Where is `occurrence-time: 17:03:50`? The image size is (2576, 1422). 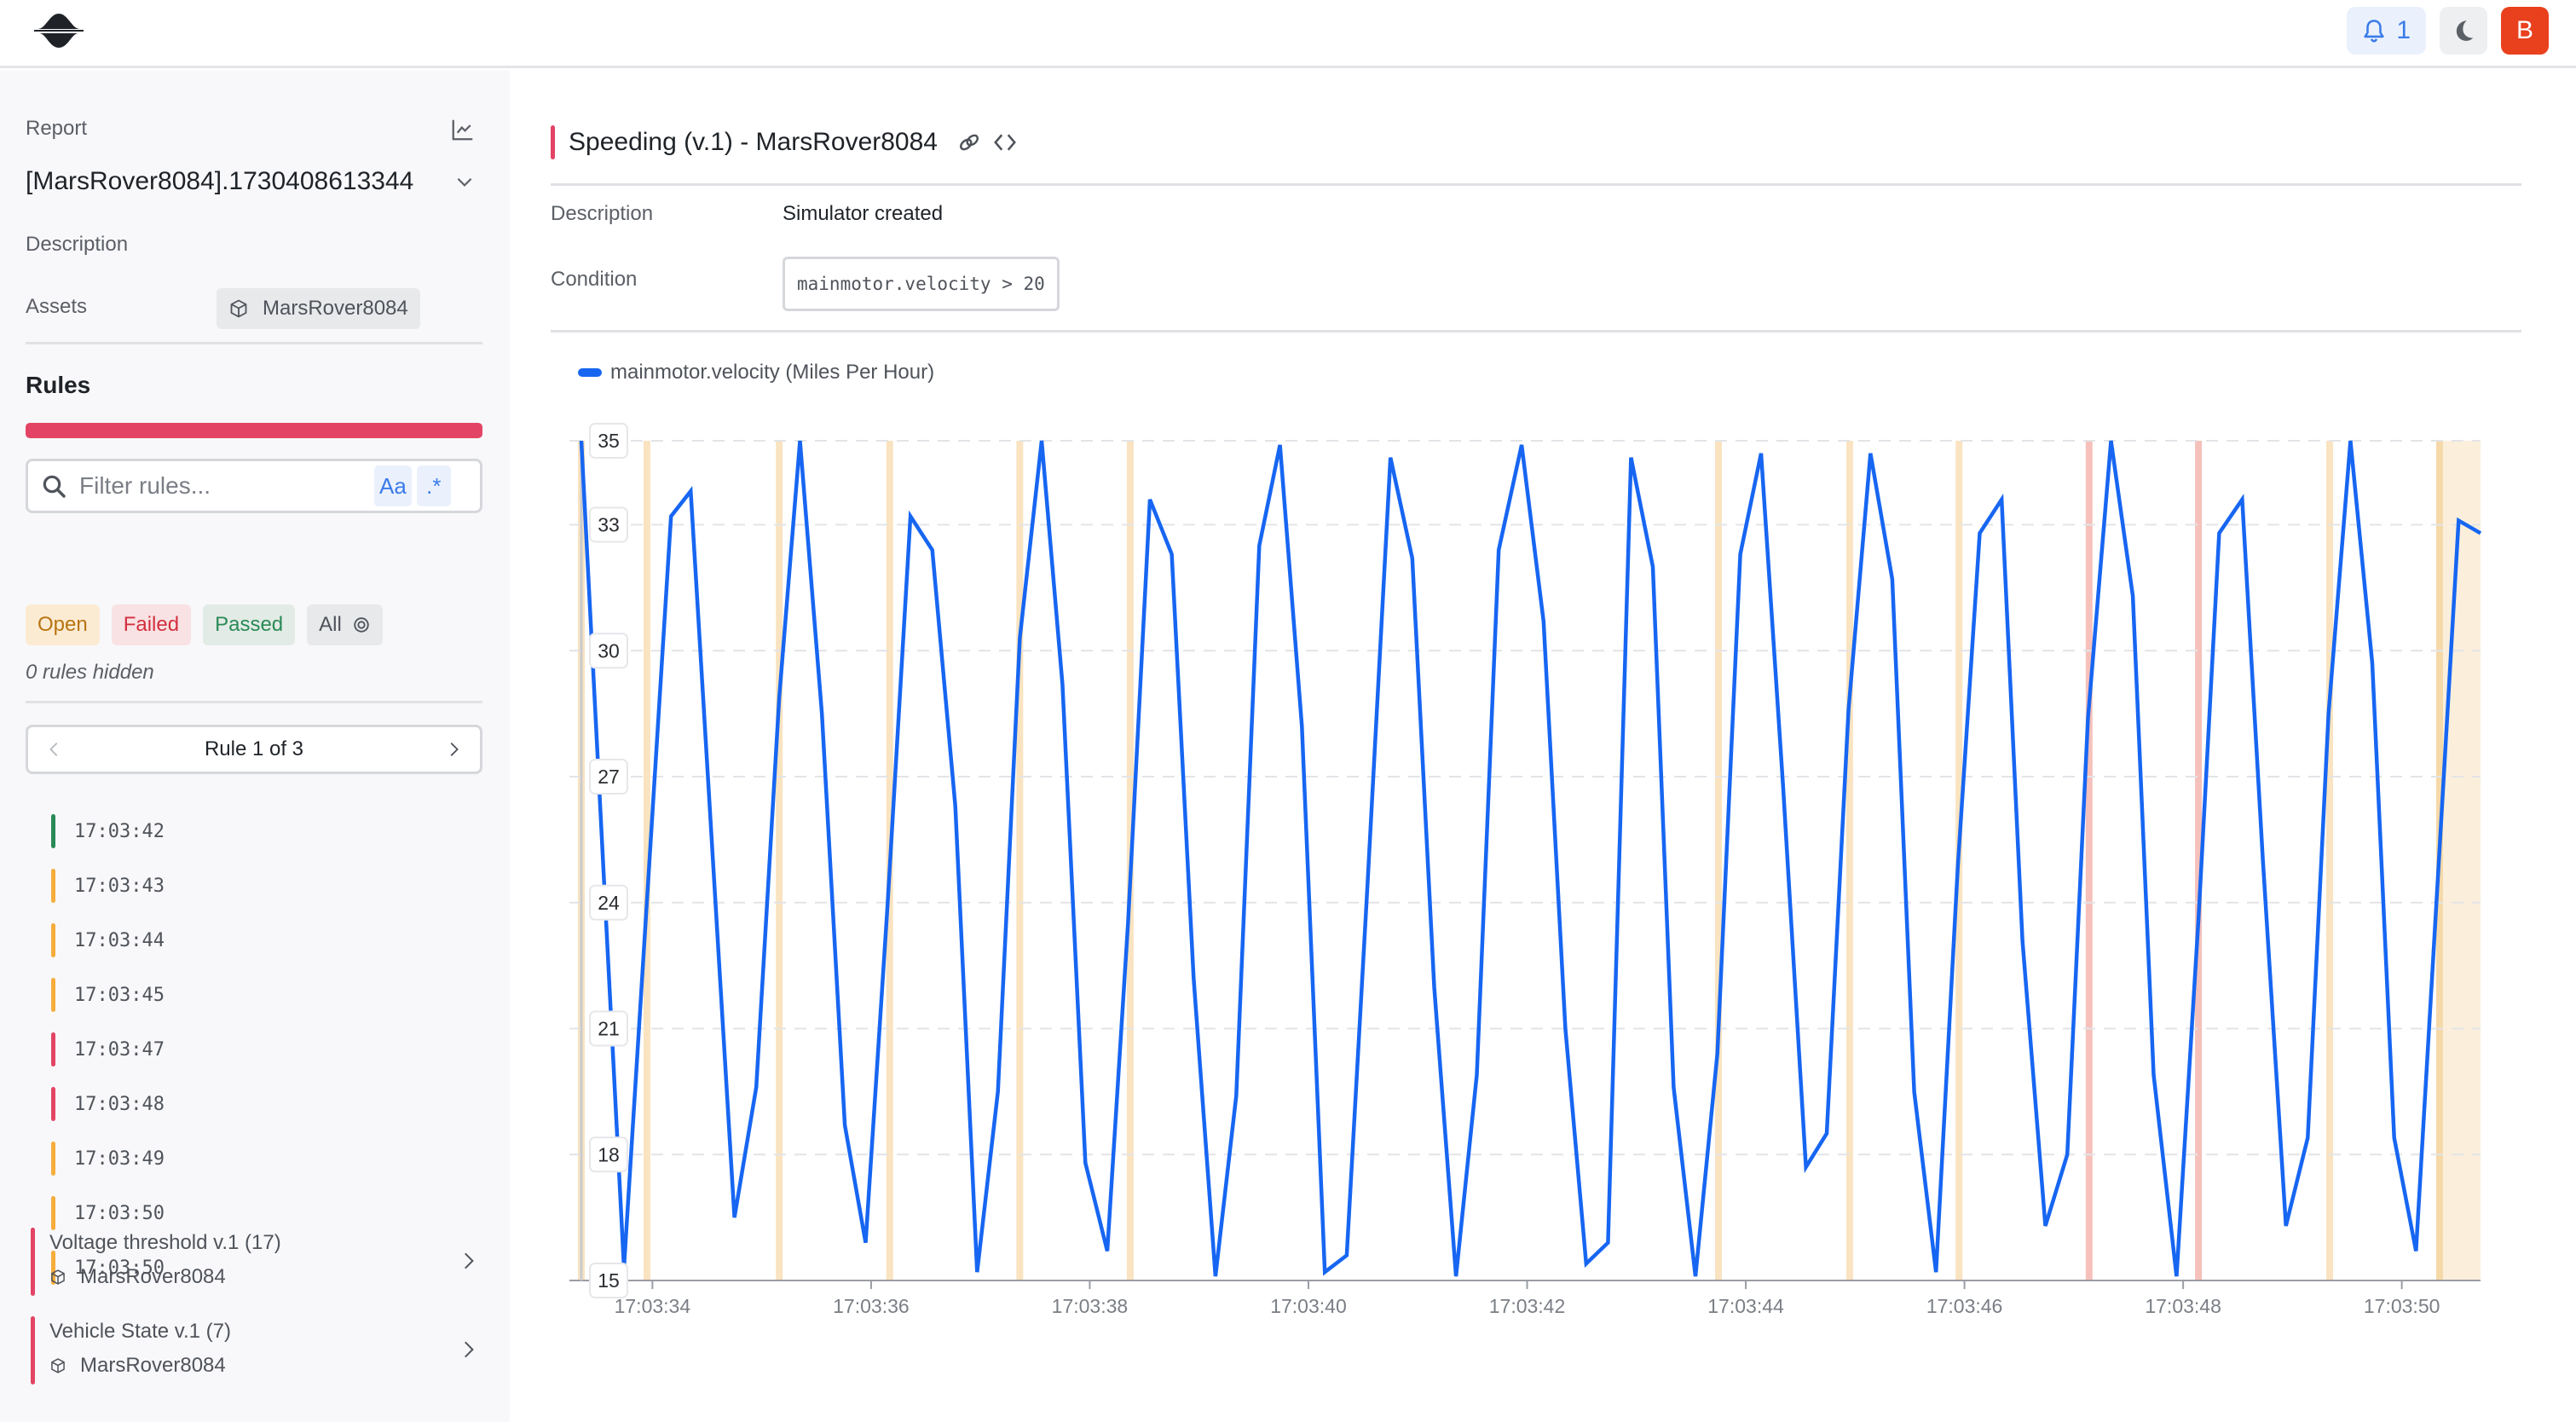
occurrence-time: 17:03:50 is located at coordinates (119, 1213).